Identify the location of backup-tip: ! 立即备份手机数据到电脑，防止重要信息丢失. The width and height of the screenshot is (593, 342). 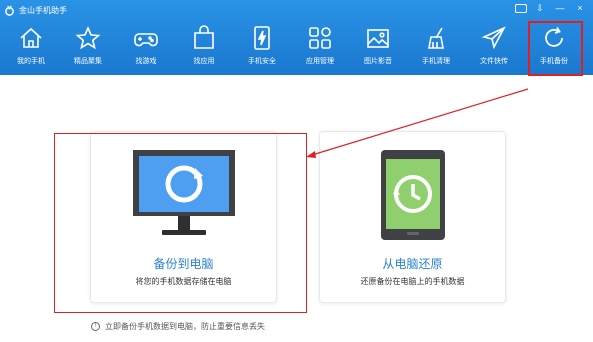
(178, 326).